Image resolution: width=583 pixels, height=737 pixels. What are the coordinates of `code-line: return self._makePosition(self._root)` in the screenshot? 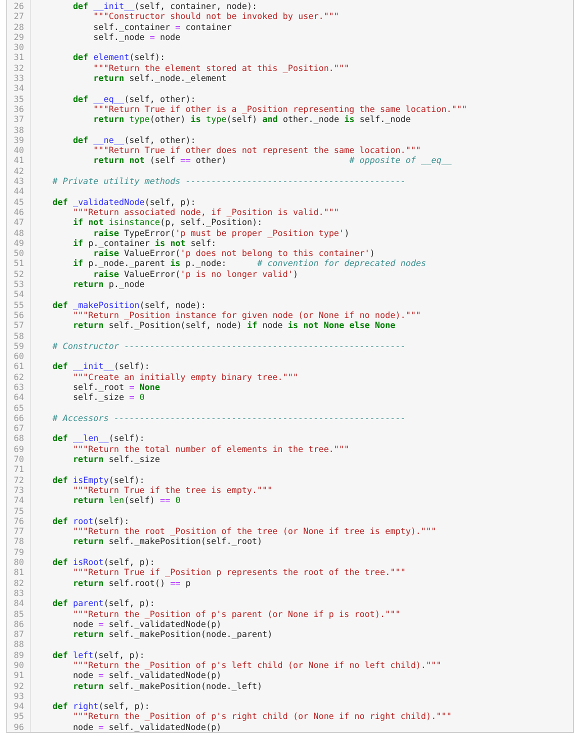 It's located at (167, 542).